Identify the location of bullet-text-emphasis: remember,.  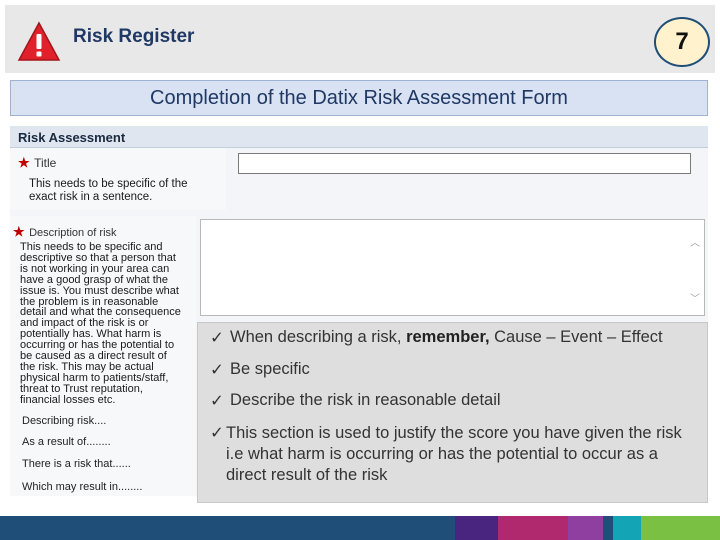
(448, 337).